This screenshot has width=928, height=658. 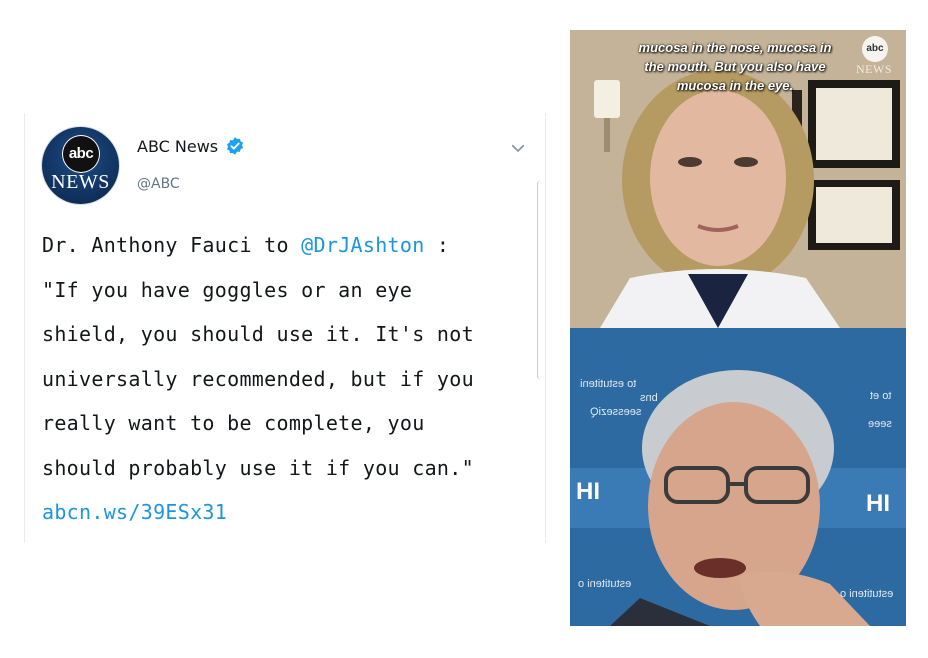 What do you see at coordinates (878, 503) in the screenshot?
I see `hhs-logo-right: HI` at bounding box center [878, 503].